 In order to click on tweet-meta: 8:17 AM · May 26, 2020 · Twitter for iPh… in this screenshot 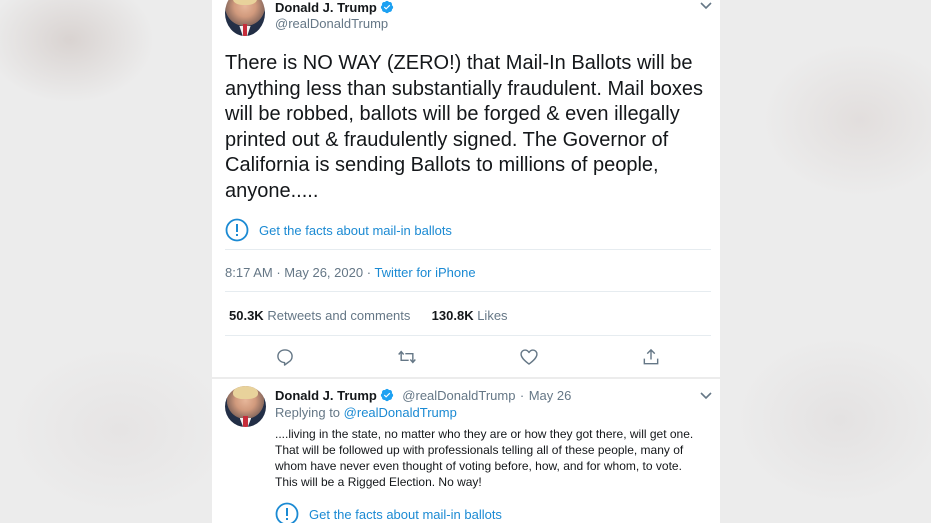, I will do `click(350, 272)`.